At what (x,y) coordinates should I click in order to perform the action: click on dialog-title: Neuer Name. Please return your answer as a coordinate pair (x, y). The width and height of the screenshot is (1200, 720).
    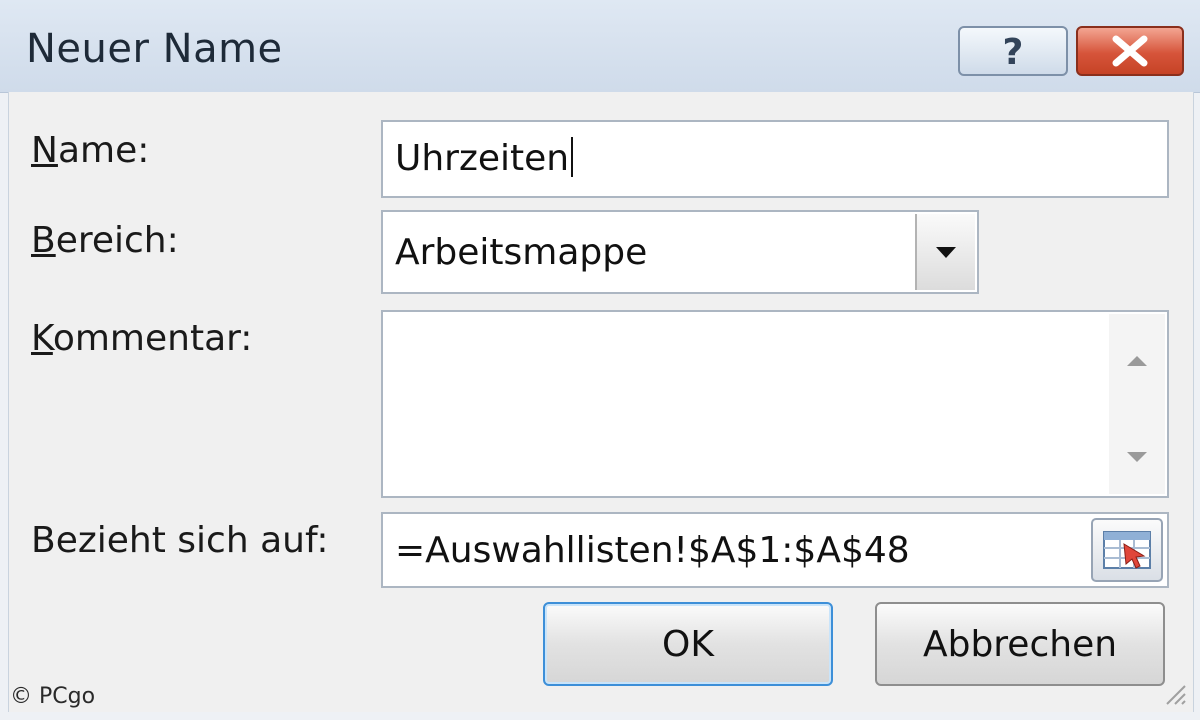
    Looking at the image, I should click on (154, 49).